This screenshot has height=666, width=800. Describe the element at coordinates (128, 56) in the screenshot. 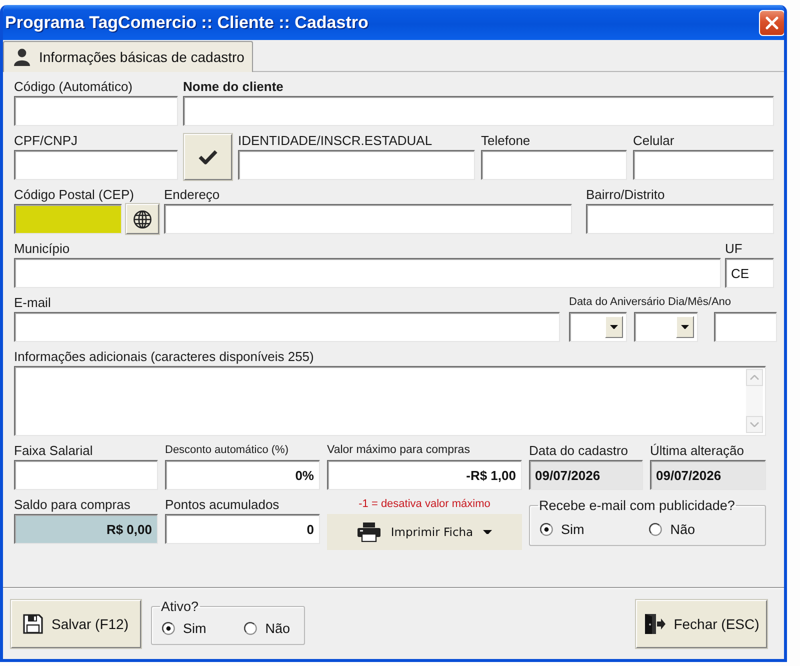

I see `tab: Informações básicas de cadastro` at that location.